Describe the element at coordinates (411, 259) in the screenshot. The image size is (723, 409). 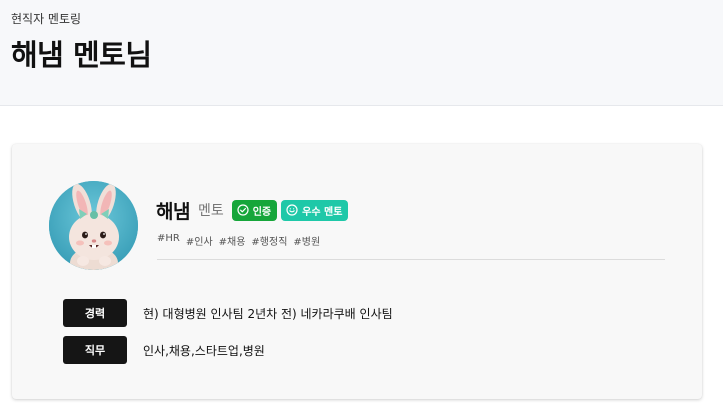
I see `divider` at that location.